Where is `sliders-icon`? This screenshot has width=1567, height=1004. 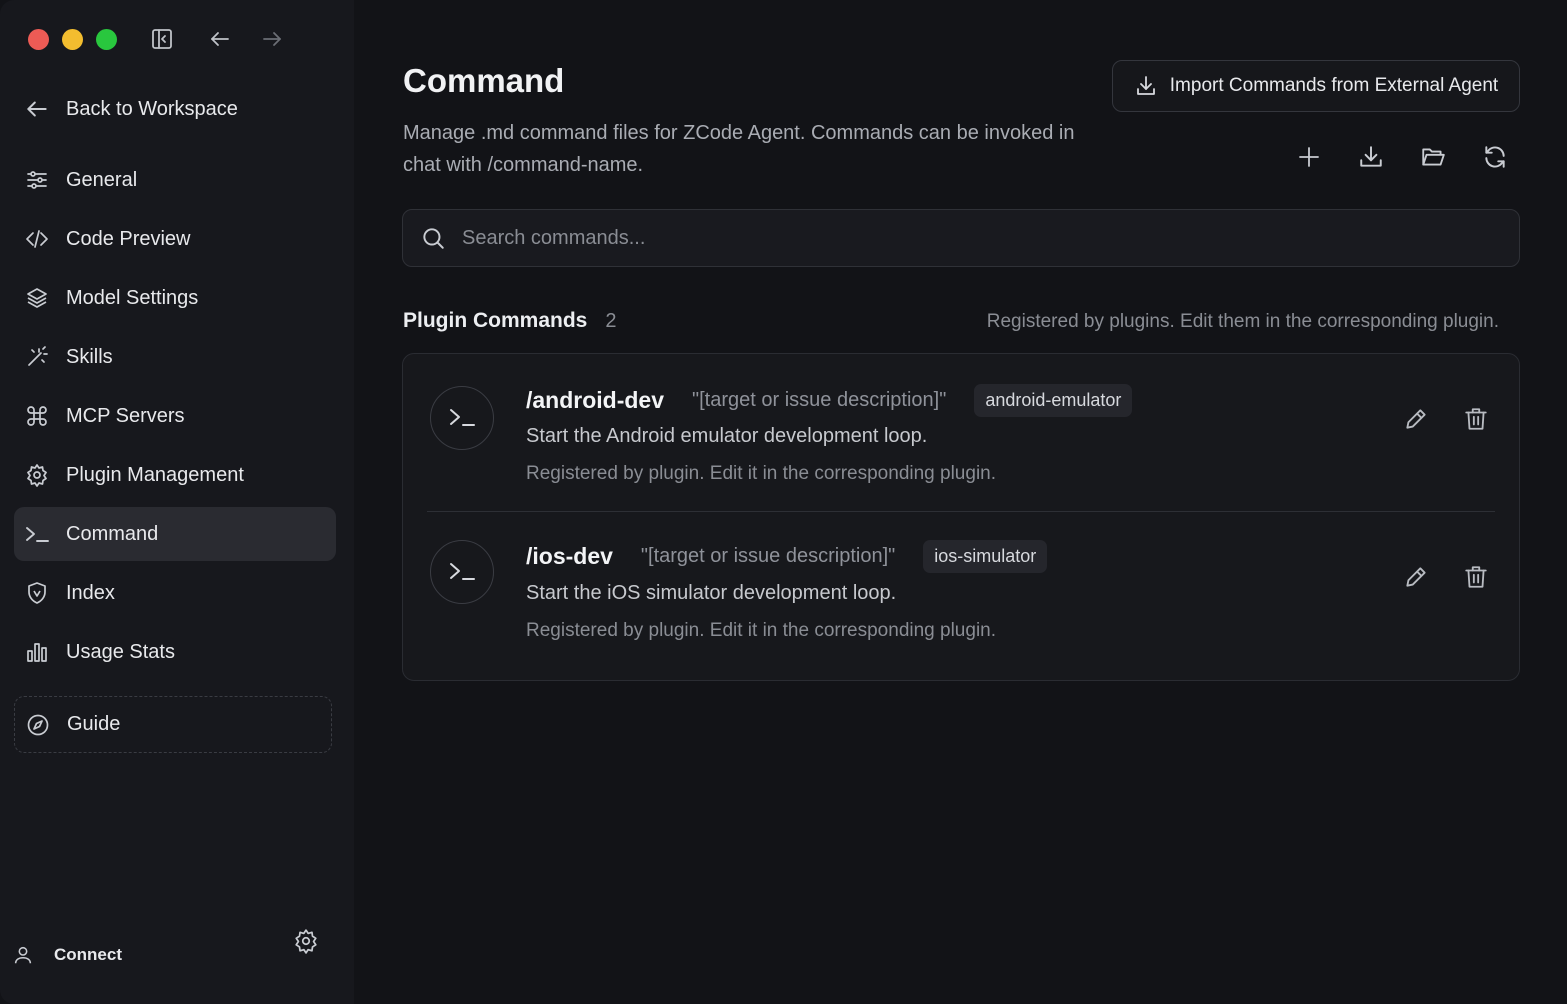
sliders-icon is located at coordinates (37, 180).